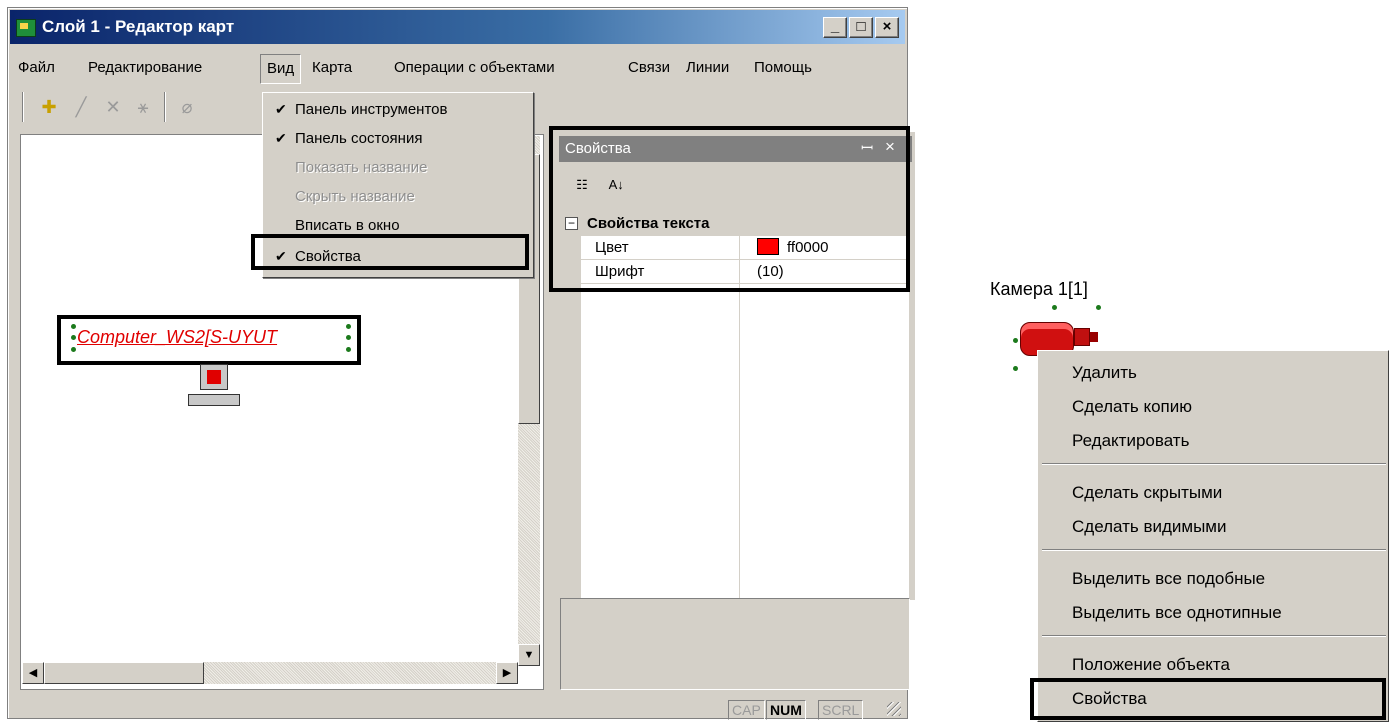 The image size is (1389, 722). What do you see at coordinates (887, 27) in the screenshot?
I see `close-button: ×` at bounding box center [887, 27].